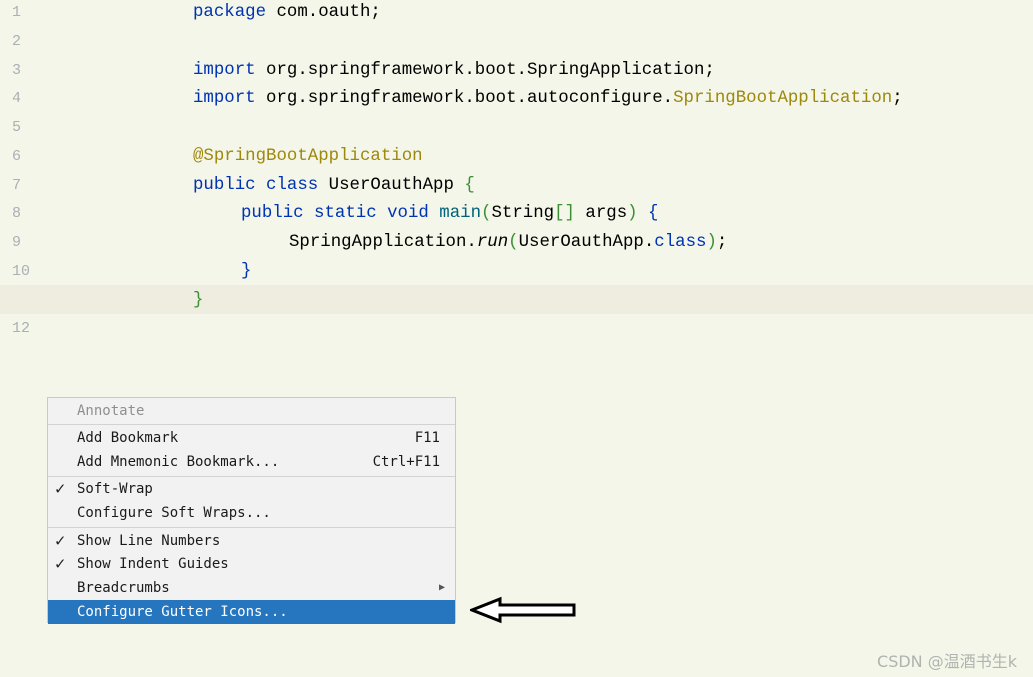  What do you see at coordinates (334, 186) in the screenshot?
I see `code-line-7: public class UserOauthApp {` at bounding box center [334, 186].